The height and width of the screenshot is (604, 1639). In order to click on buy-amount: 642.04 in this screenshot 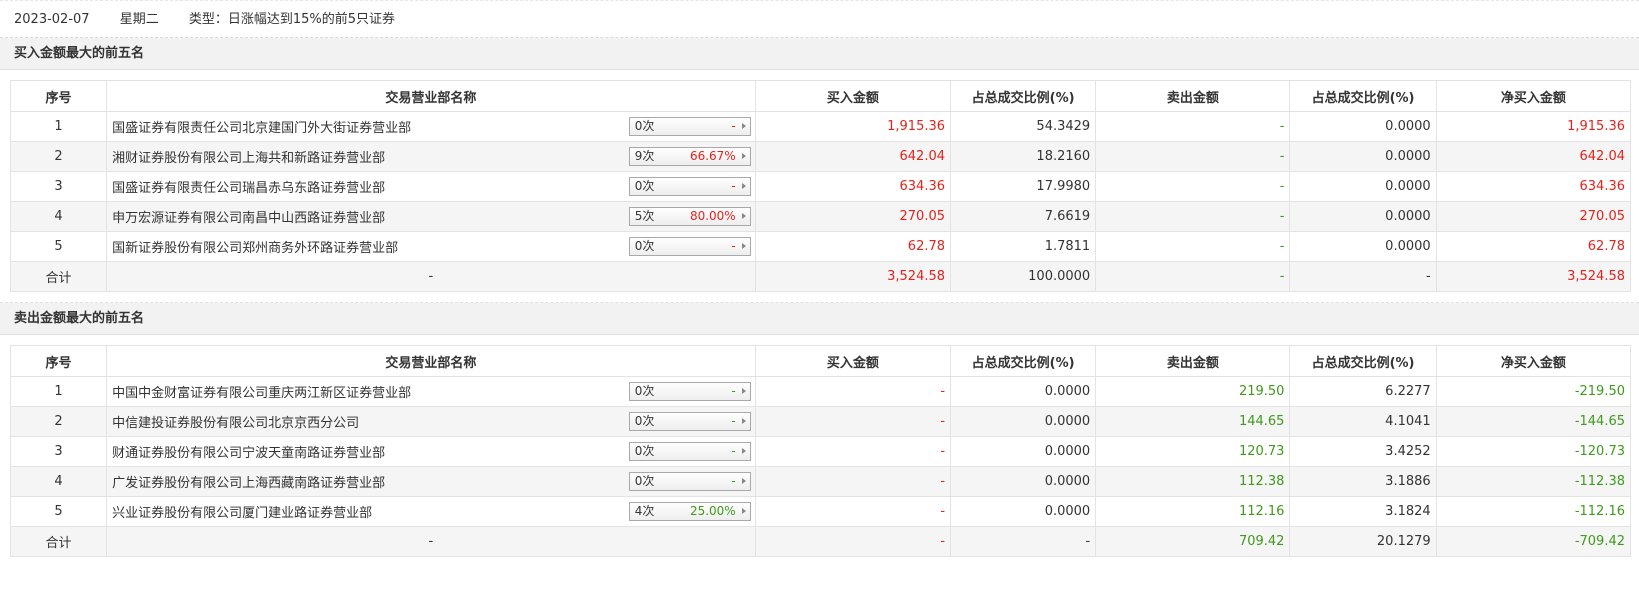, I will do `click(853, 156)`.